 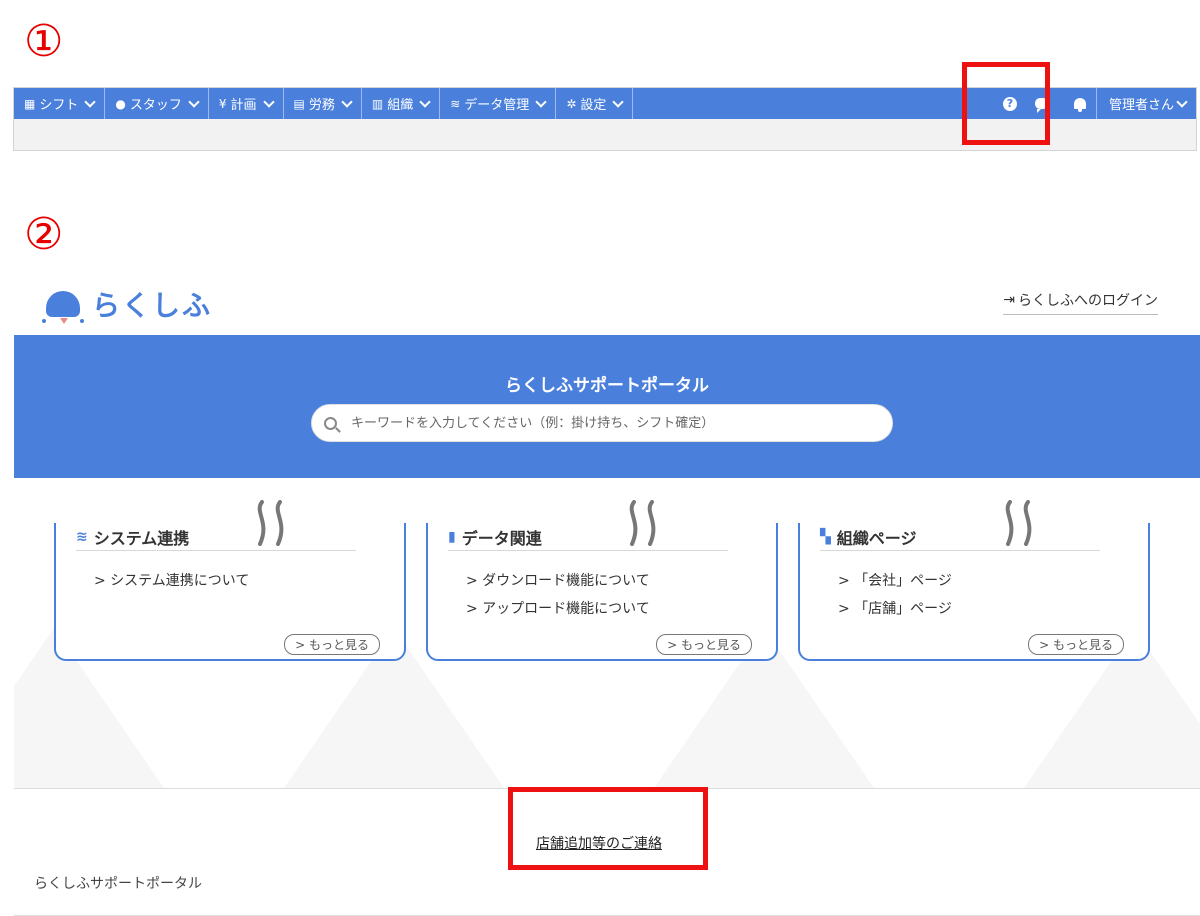 What do you see at coordinates (571, 103) in the screenshot?
I see `gear-icon: ✲` at bounding box center [571, 103].